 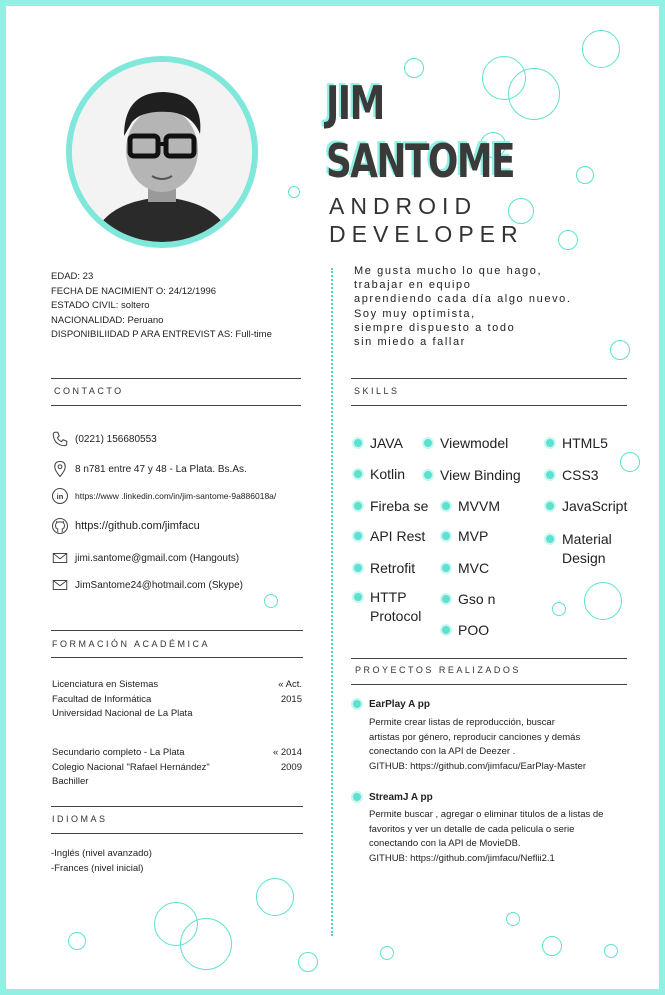 What do you see at coordinates (410, 342) in the screenshot?
I see `about-line: sin miedo a fallar` at bounding box center [410, 342].